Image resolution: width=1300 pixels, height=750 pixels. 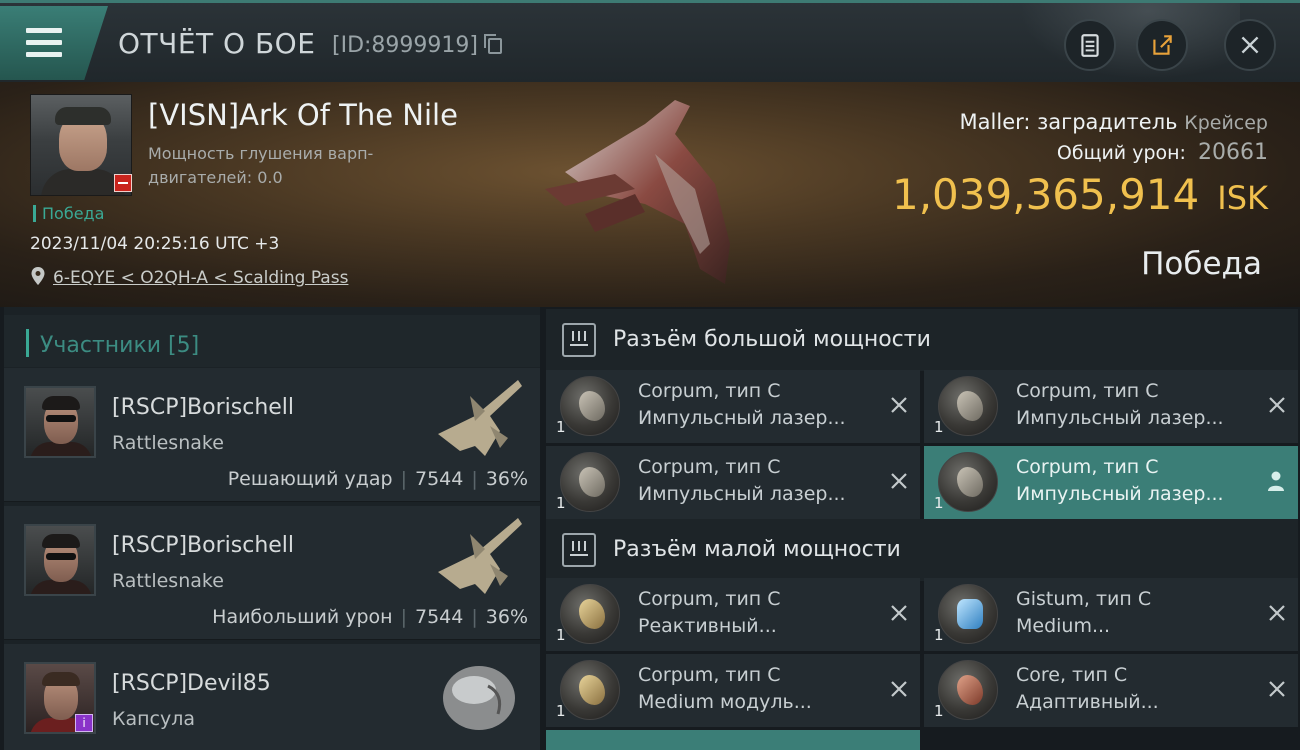 I want to click on module-item-partial, so click(x=733, y=740).